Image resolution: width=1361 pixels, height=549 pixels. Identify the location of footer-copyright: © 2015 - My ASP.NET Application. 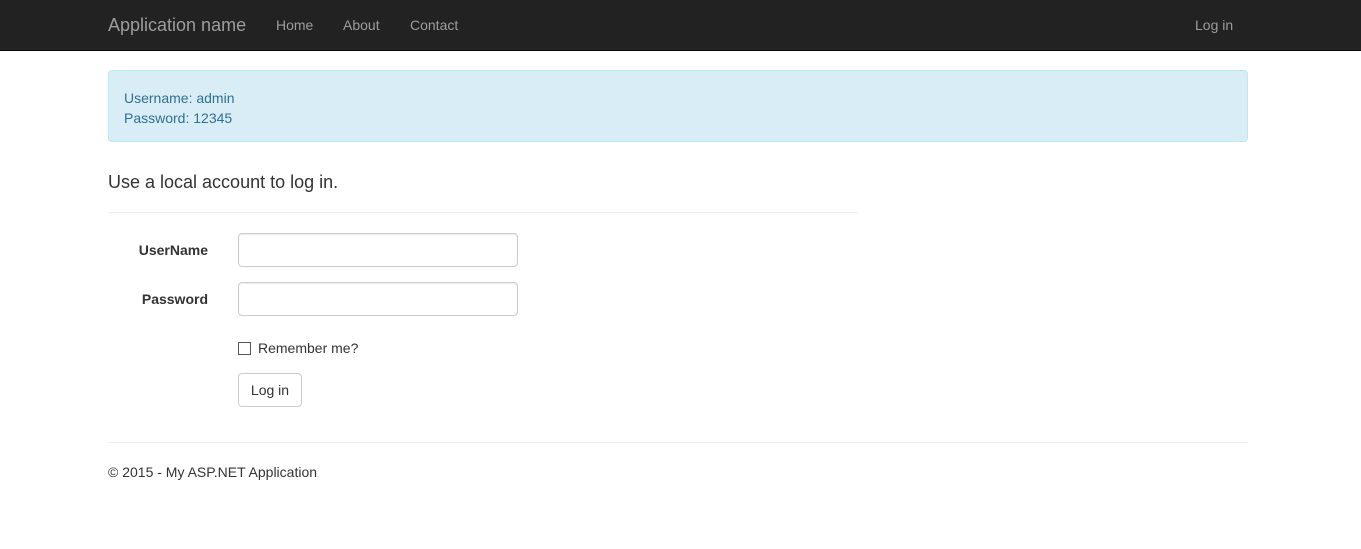
(213, 472).